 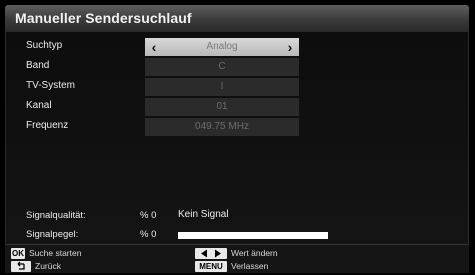 What do you see at coordinates (148, 215) in the screenshot?
I see `signal-quality-value: % 0` at bounding box center [148, 215].